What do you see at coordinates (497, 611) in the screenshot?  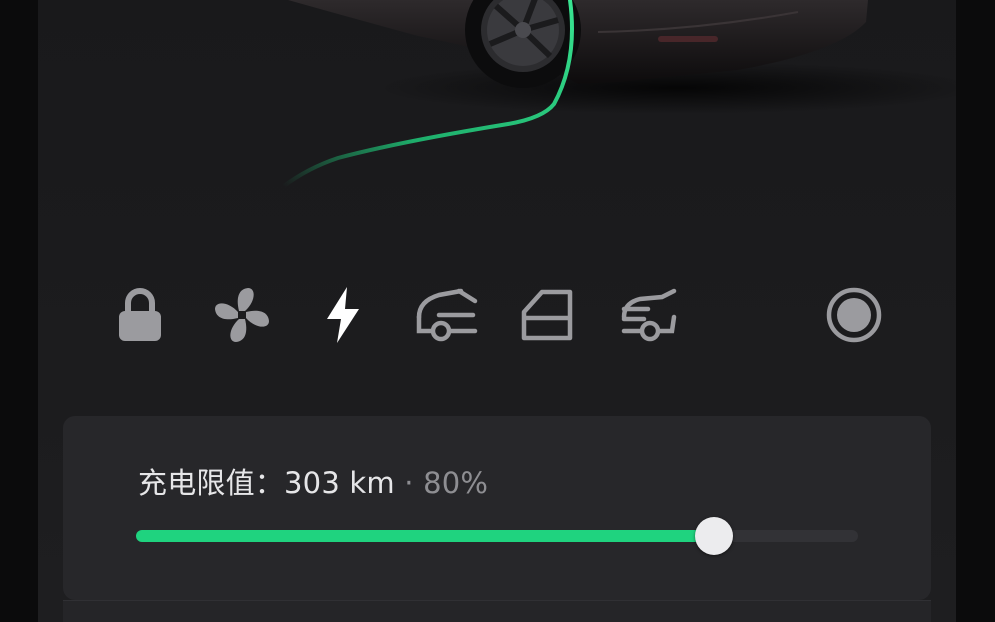 I see `next-panel-edge` at bounding box center [497, 611].